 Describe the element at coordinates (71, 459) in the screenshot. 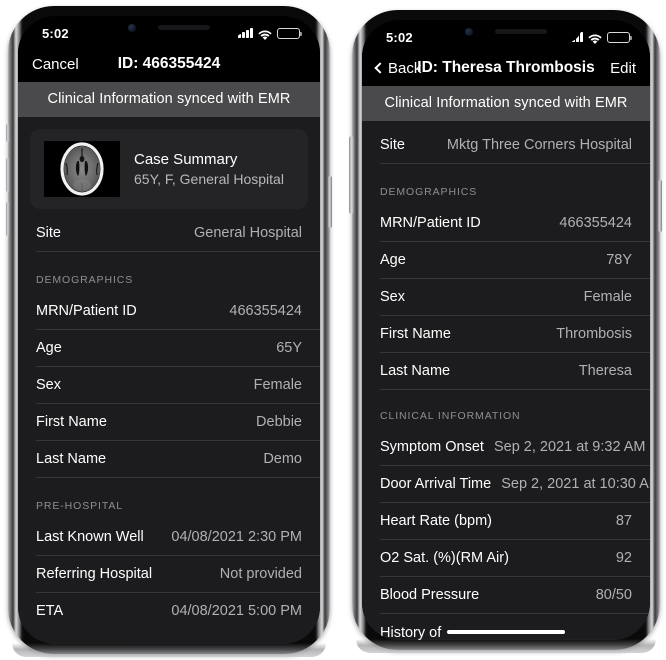

I see `row-label: Last Name` at that location.